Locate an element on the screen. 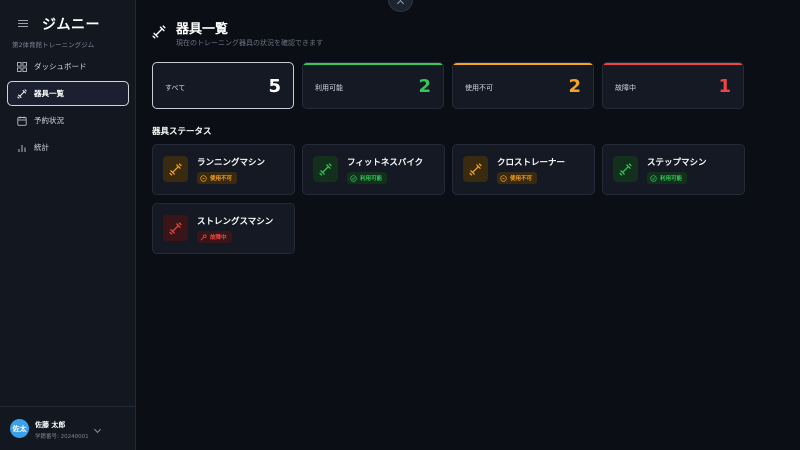  equipment-name: フィットネスバイク is located at coordinates (385, 163).